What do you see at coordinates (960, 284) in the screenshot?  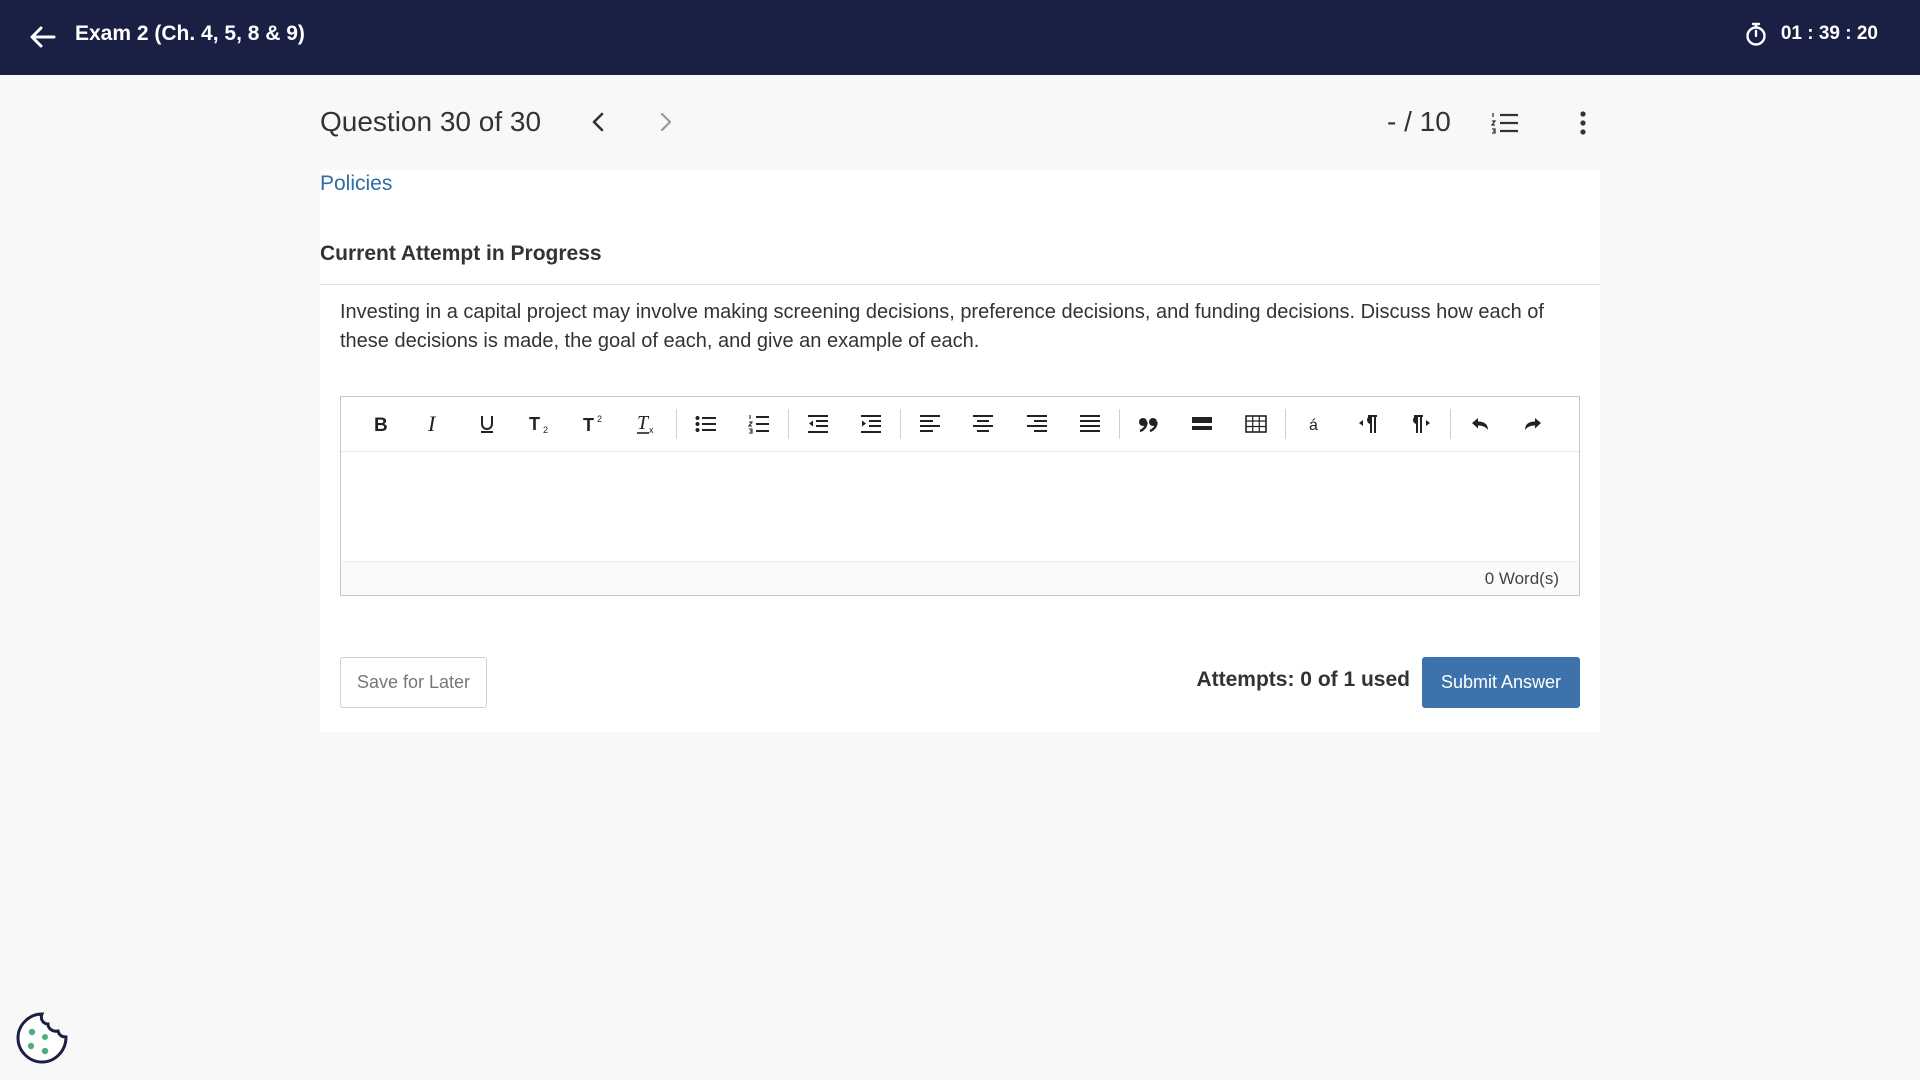 I see `divider` at bounding box center [960, 284].